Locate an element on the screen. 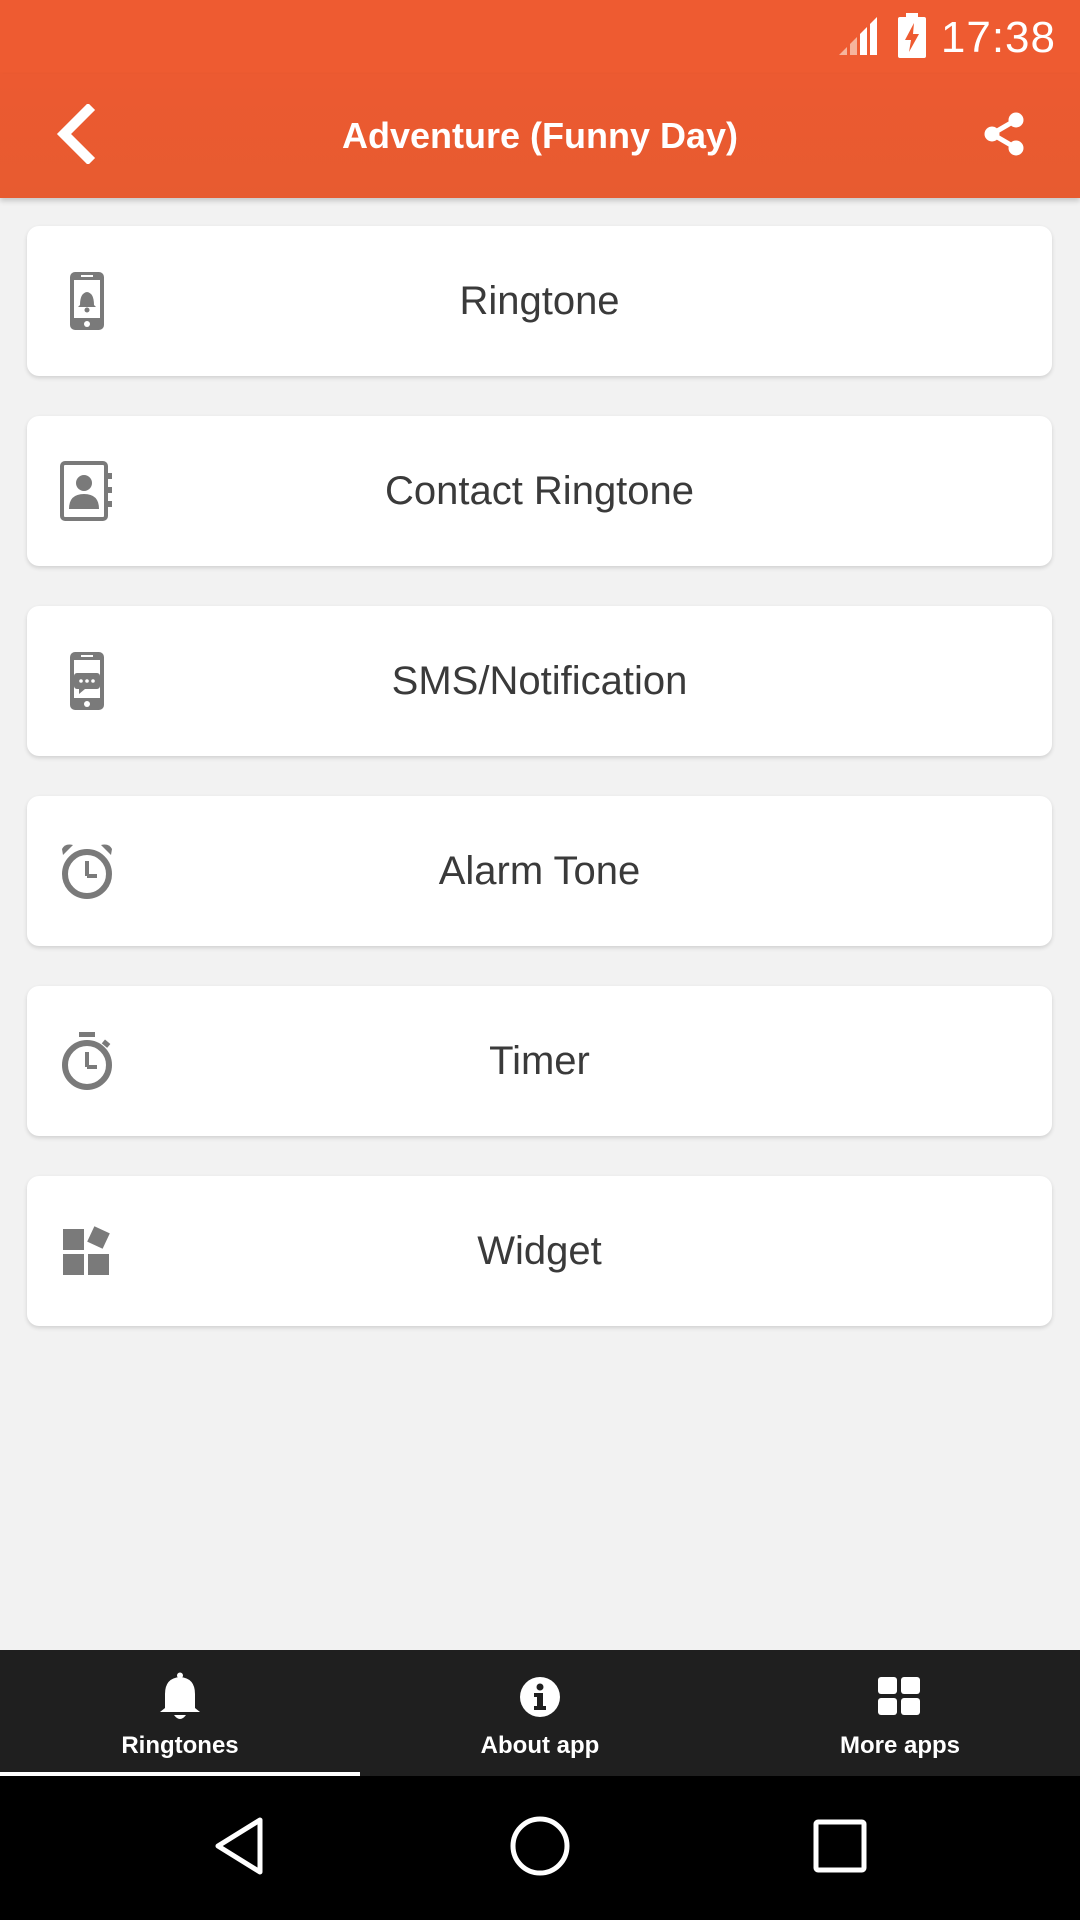 The image size is (1080, 1920). menu-item-sms-notification: SMS/Notification is located at coordinates (539, 681).